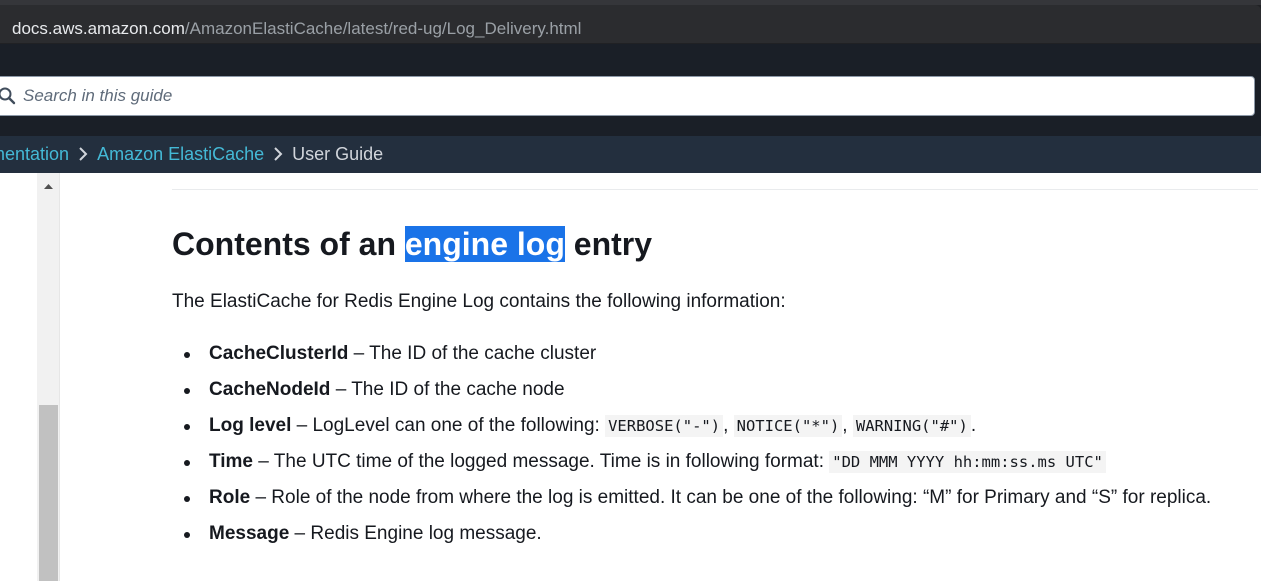 Image resolution: width=1261 pixels, height=581 pixels. What do you see at coordinates (484, 244) in the screenshot?
I see `heading-highlighted-text: engine log` at bounding box center [484, 244].